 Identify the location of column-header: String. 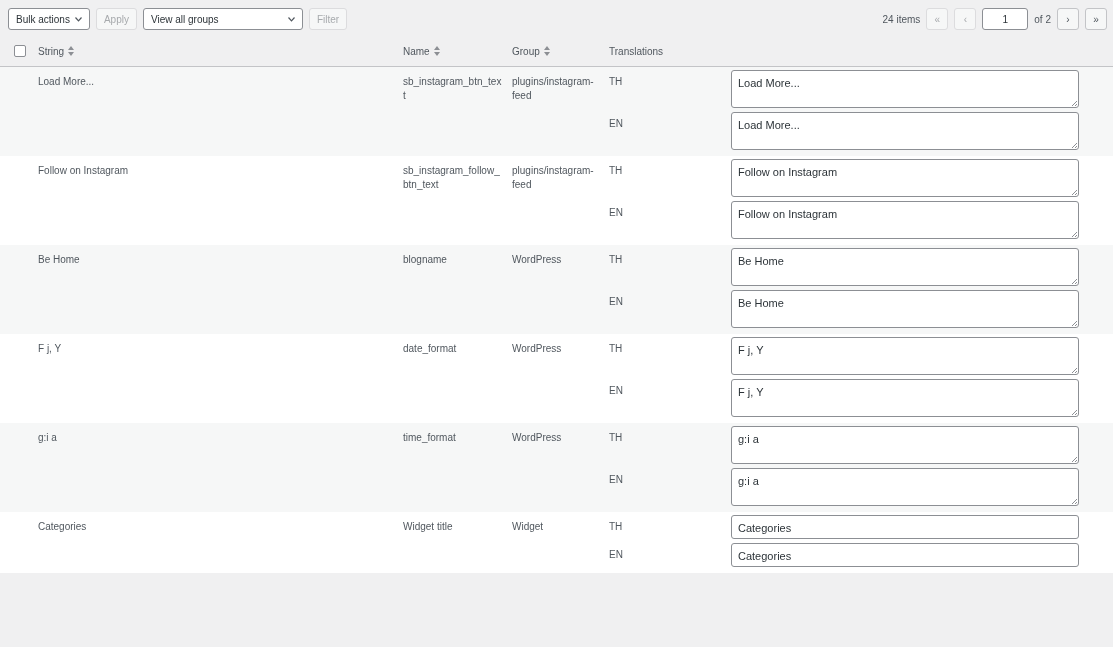
(51, 51).